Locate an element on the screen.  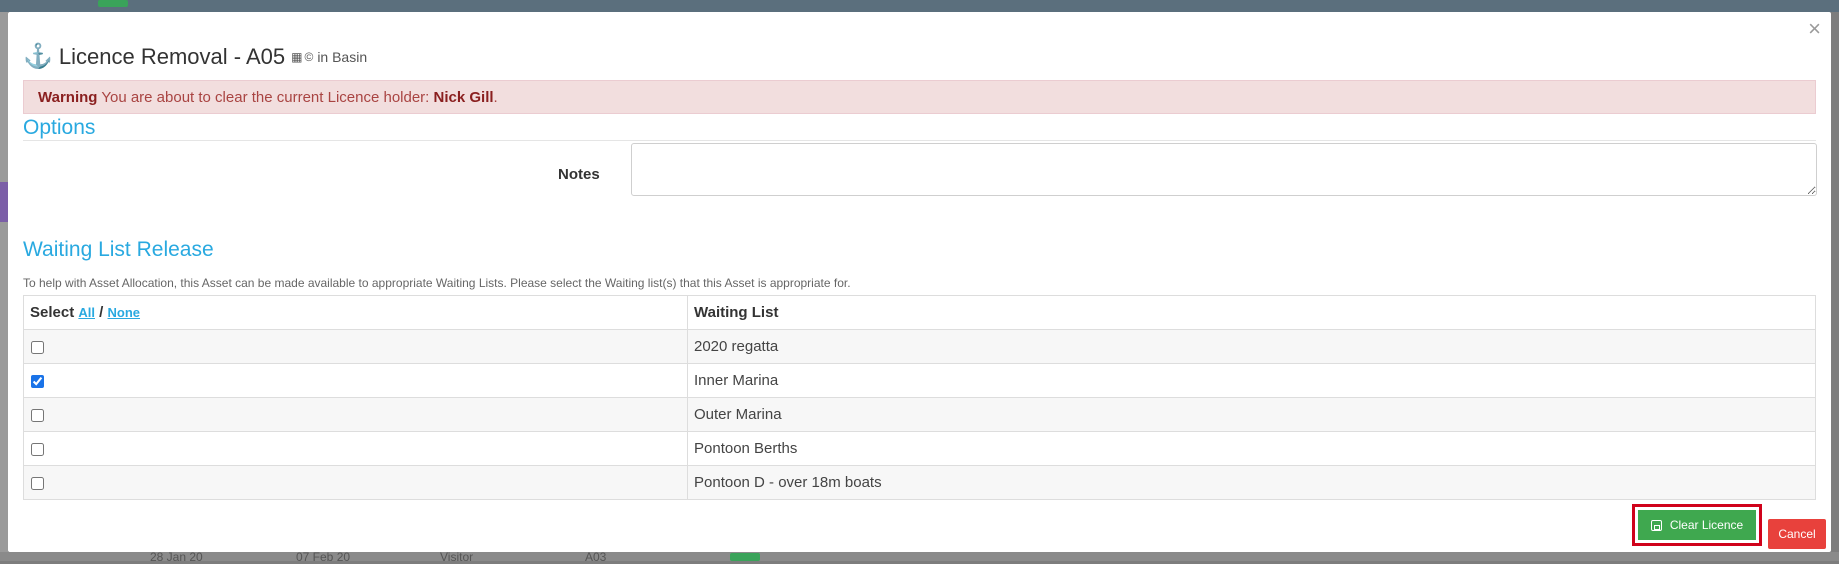
clear-licence-highlight: Clear Licence is located at coordinates (1697, 525).